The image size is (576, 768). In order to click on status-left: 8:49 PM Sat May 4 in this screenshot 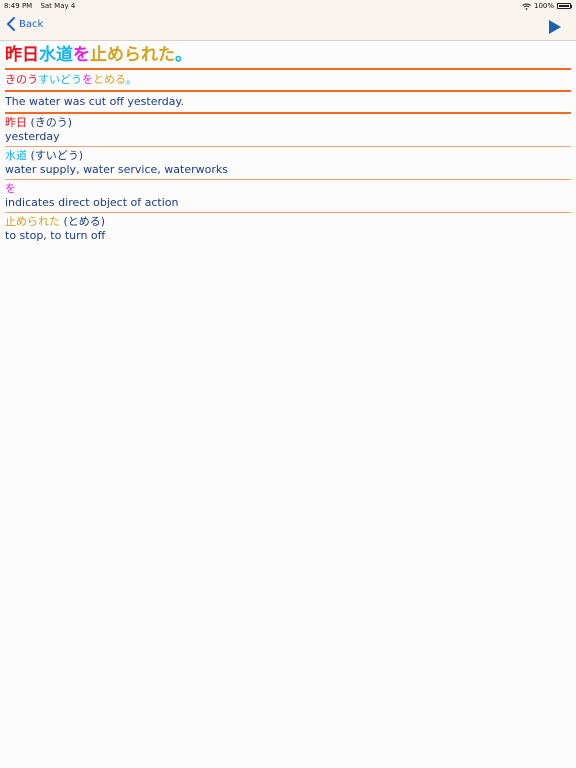, I will do `click(42, 6)`.